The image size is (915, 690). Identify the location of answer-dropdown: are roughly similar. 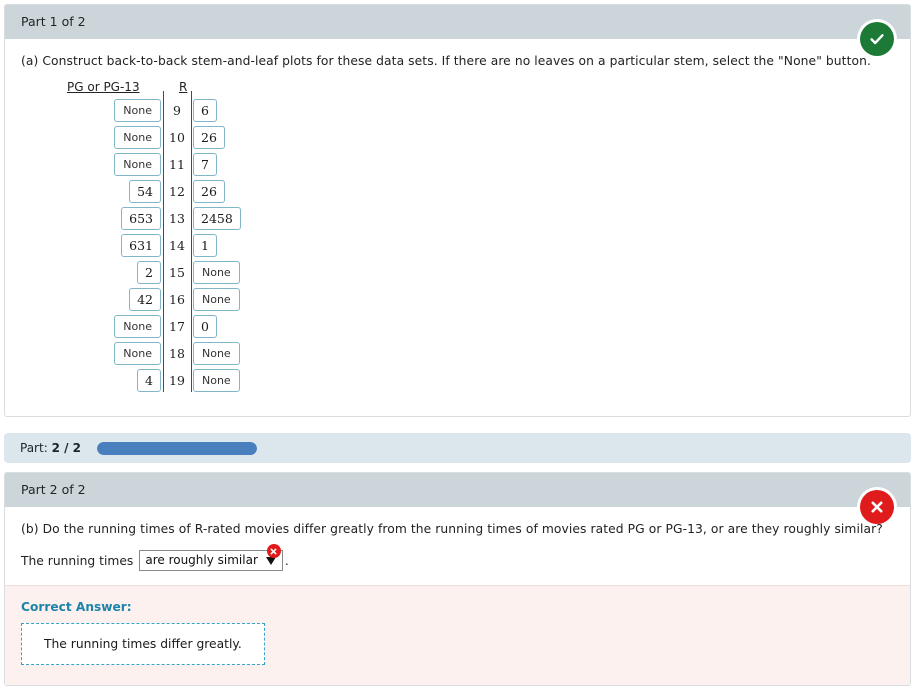
(211, 558).